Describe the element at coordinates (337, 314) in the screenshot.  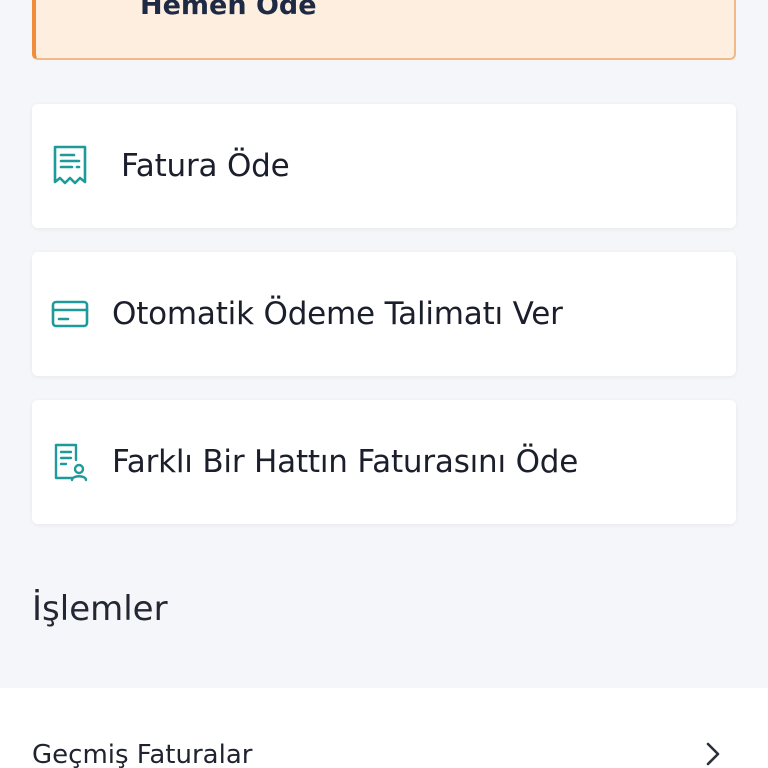
I see `auto-payment-label: Otomatik Ödeme Talimatı Ver` at that location.